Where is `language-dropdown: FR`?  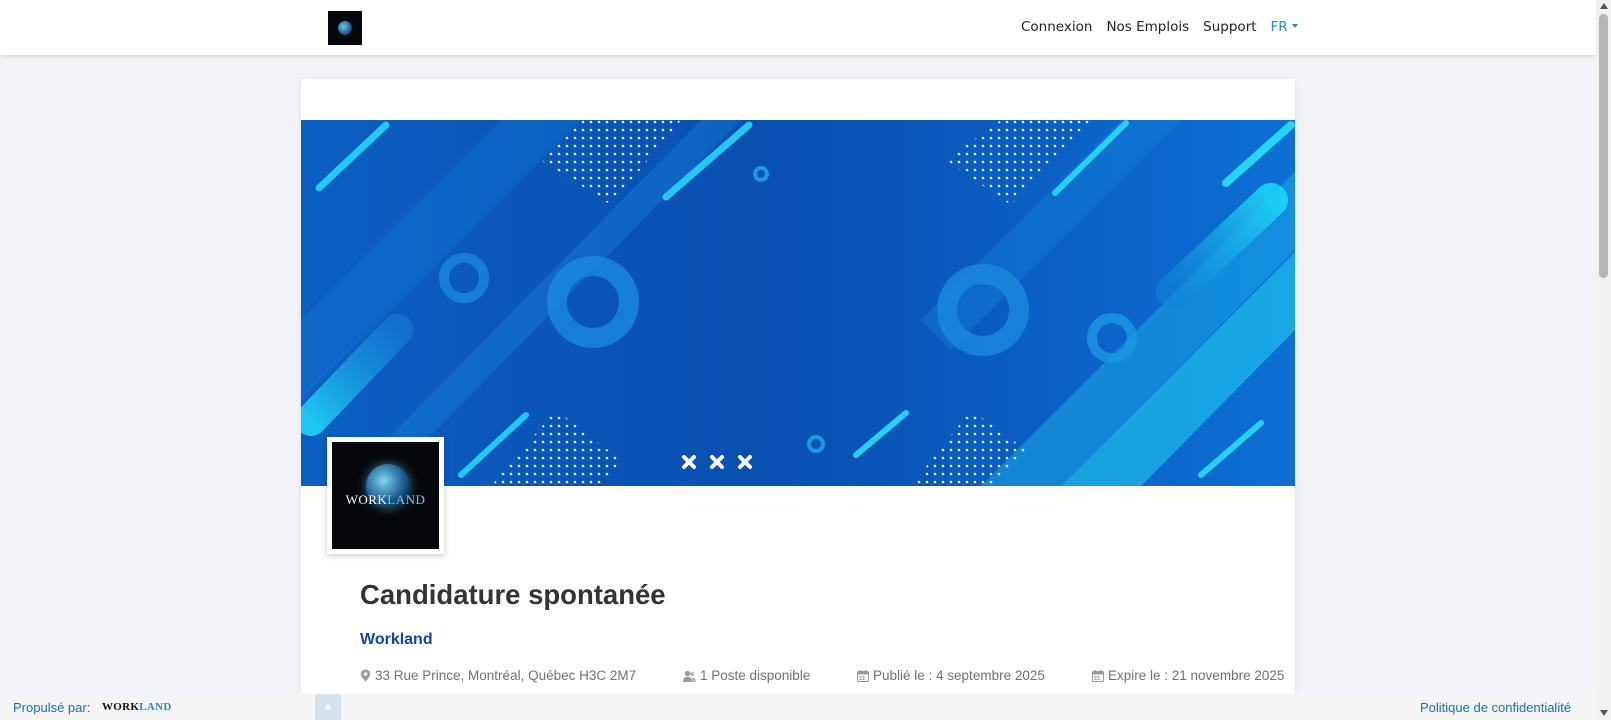 language-dropdown: FR is located at coordinates (1284, 27).